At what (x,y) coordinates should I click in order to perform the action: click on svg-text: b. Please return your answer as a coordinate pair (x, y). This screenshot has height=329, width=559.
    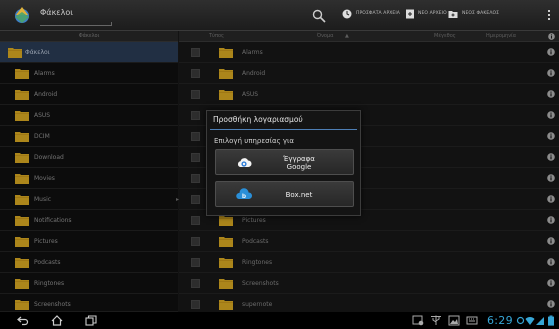
    Looking at the image, I should click on (244, 196).